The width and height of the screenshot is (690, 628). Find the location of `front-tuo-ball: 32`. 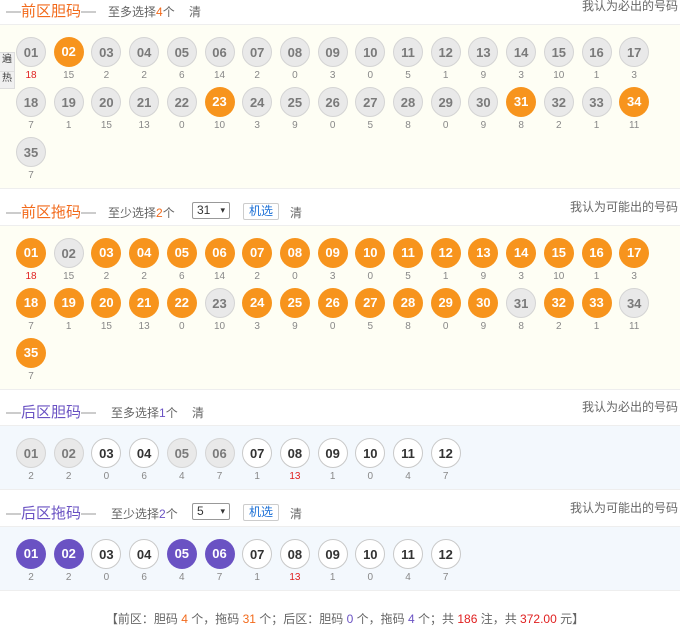

front-tuo-ball: 32 is located at coordinates (558, 303).